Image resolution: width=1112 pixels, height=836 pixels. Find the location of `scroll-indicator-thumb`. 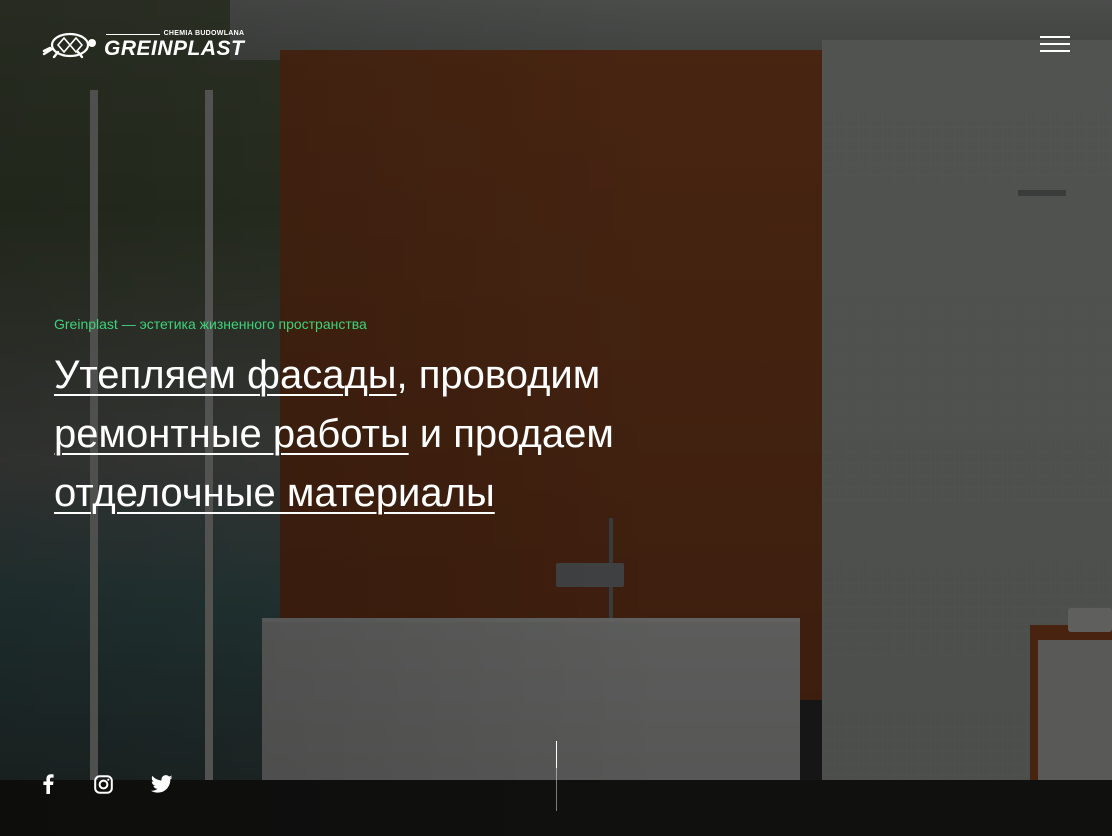

scroll-indicator-thumb is located at coordinates (556, 754).